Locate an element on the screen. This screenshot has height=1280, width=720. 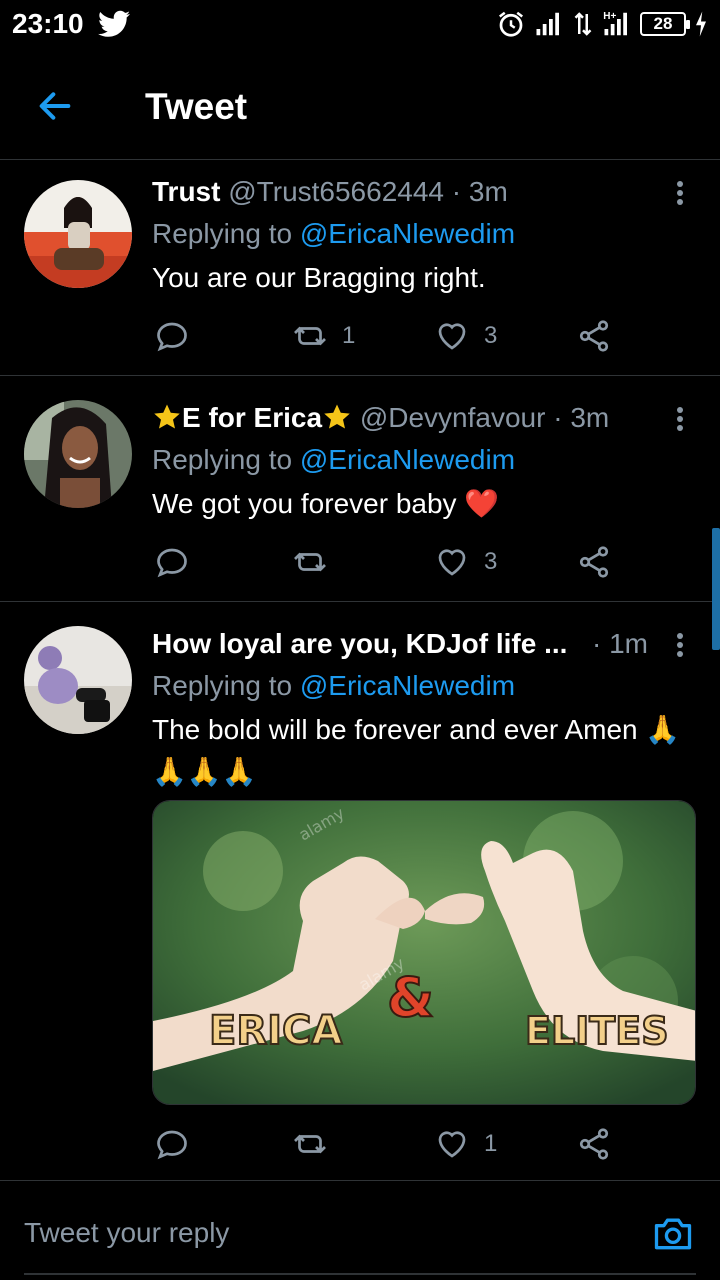
retweet-count: 1 is located at coordinates (349, 335).